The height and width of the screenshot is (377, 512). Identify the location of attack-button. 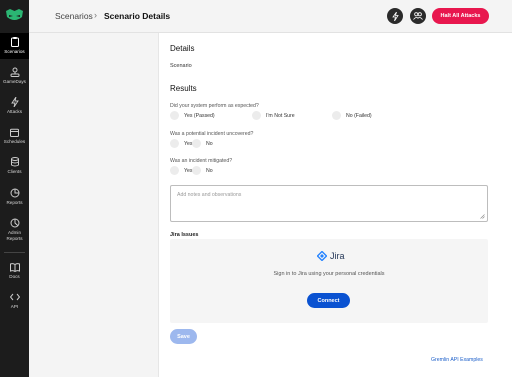
(395, 16).